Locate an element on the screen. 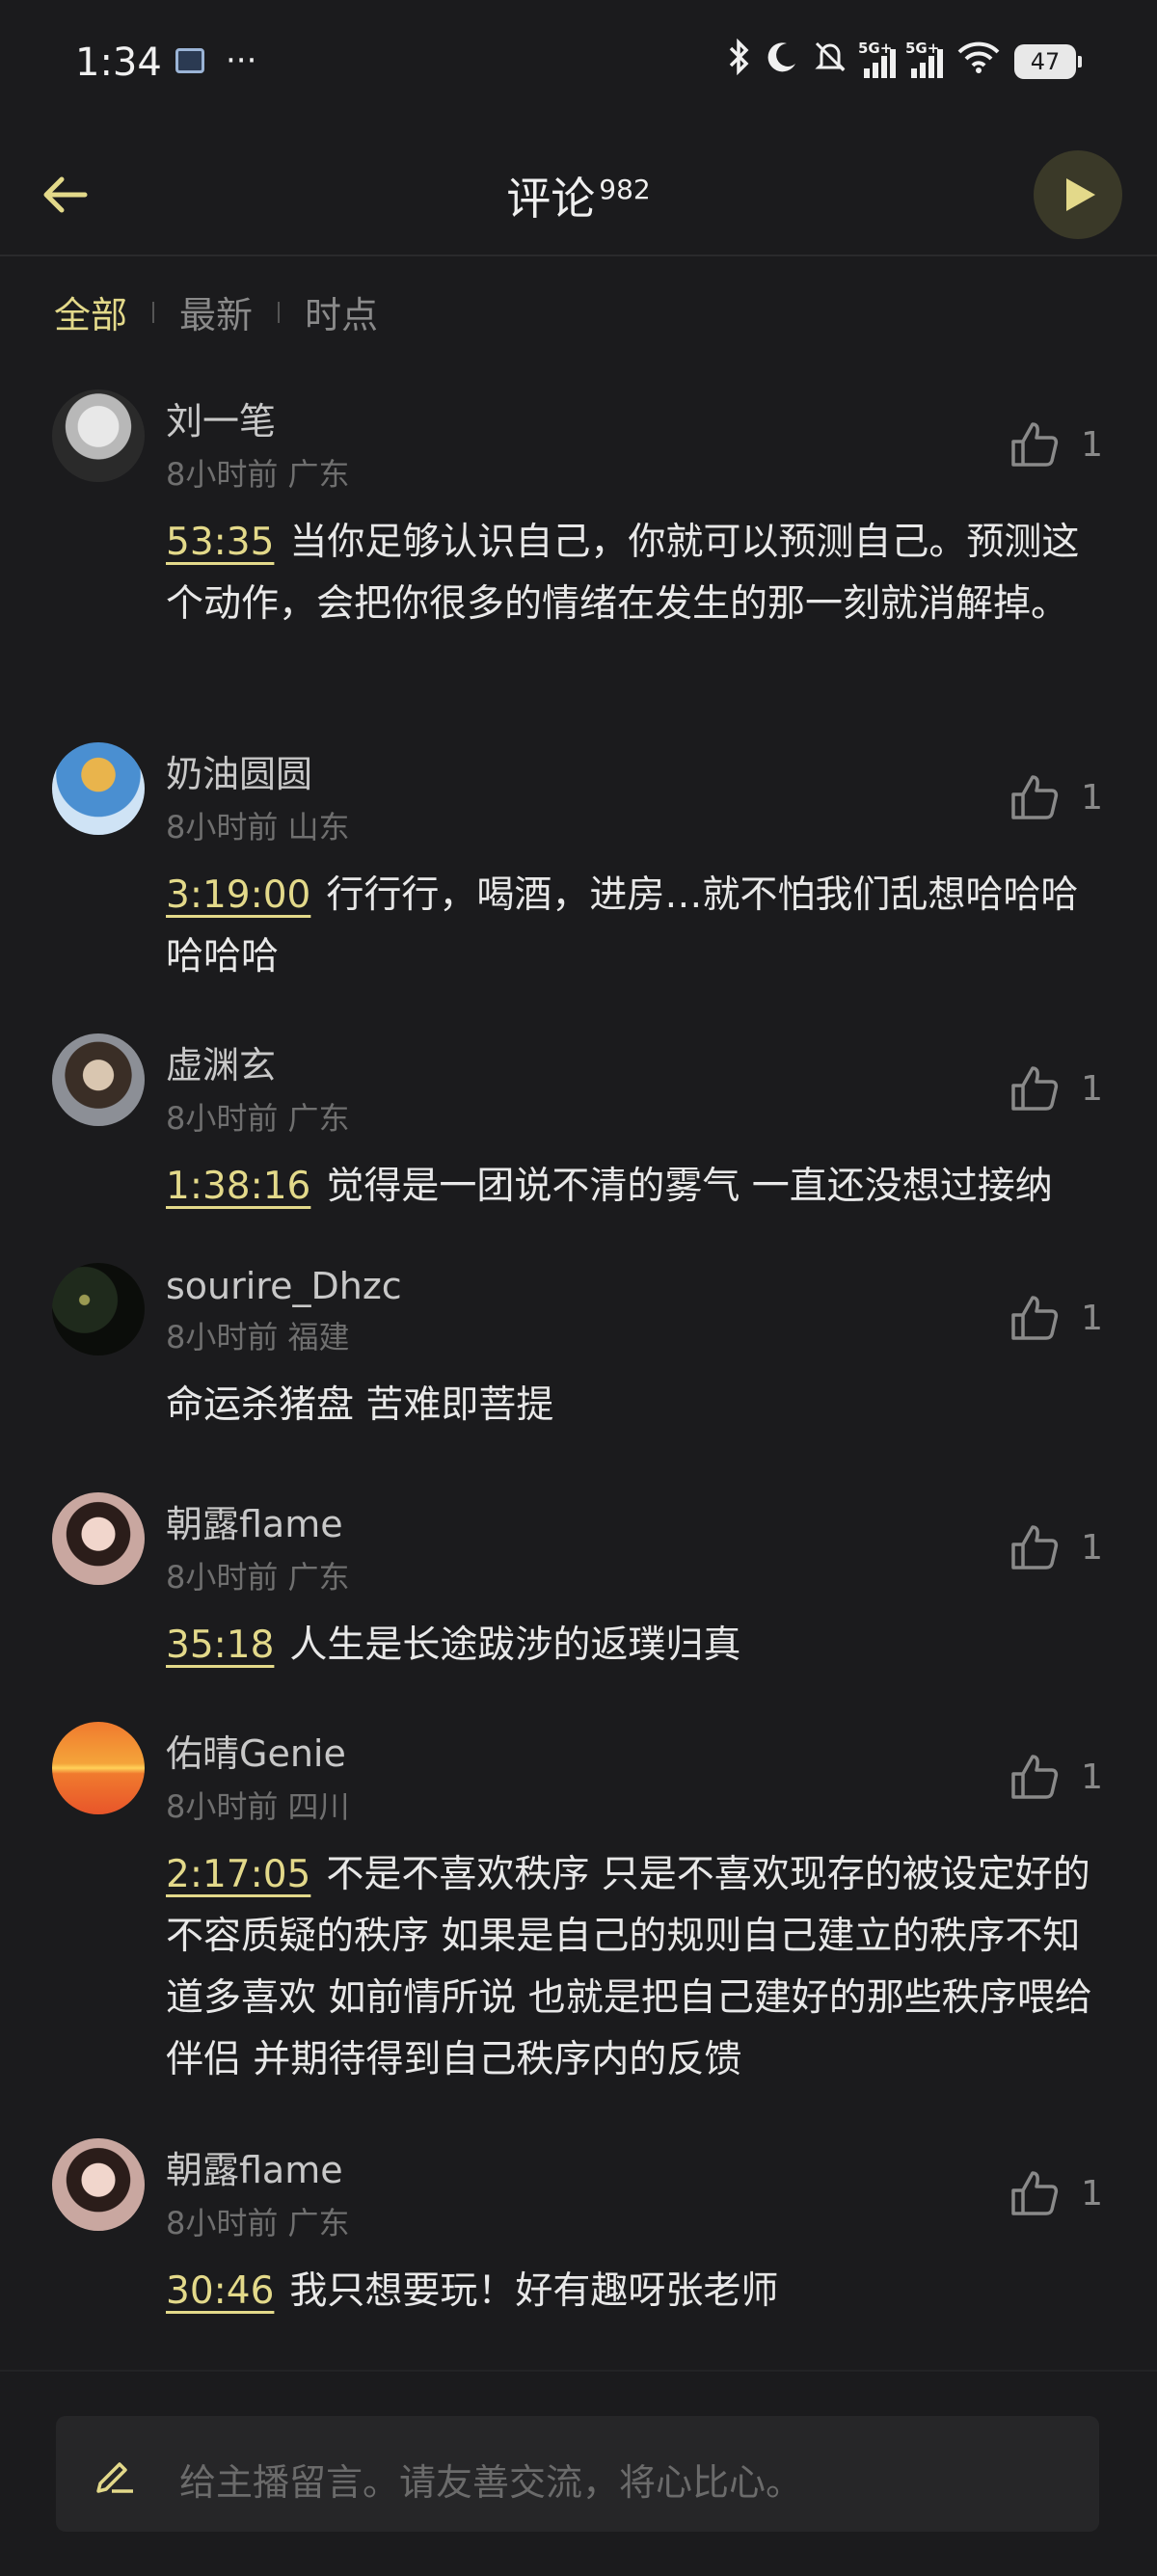 This screenshot has width=1157, height=2576. tab-latest: 最新 is located at coordinates (216, 312).